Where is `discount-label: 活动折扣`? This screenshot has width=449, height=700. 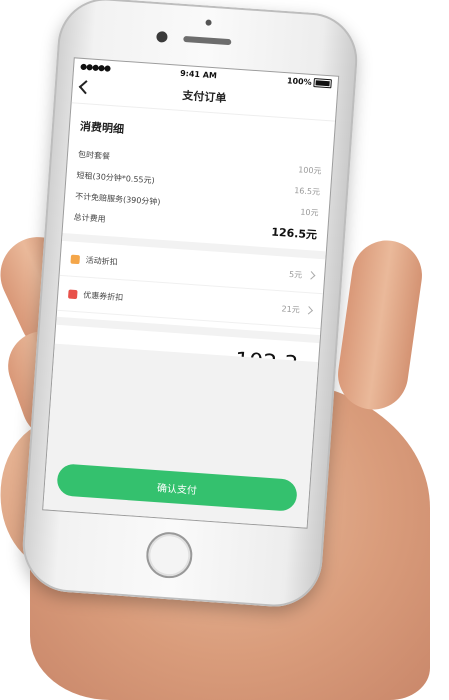
discount-label: 活动折扣 is located at coordinates (101, 261).